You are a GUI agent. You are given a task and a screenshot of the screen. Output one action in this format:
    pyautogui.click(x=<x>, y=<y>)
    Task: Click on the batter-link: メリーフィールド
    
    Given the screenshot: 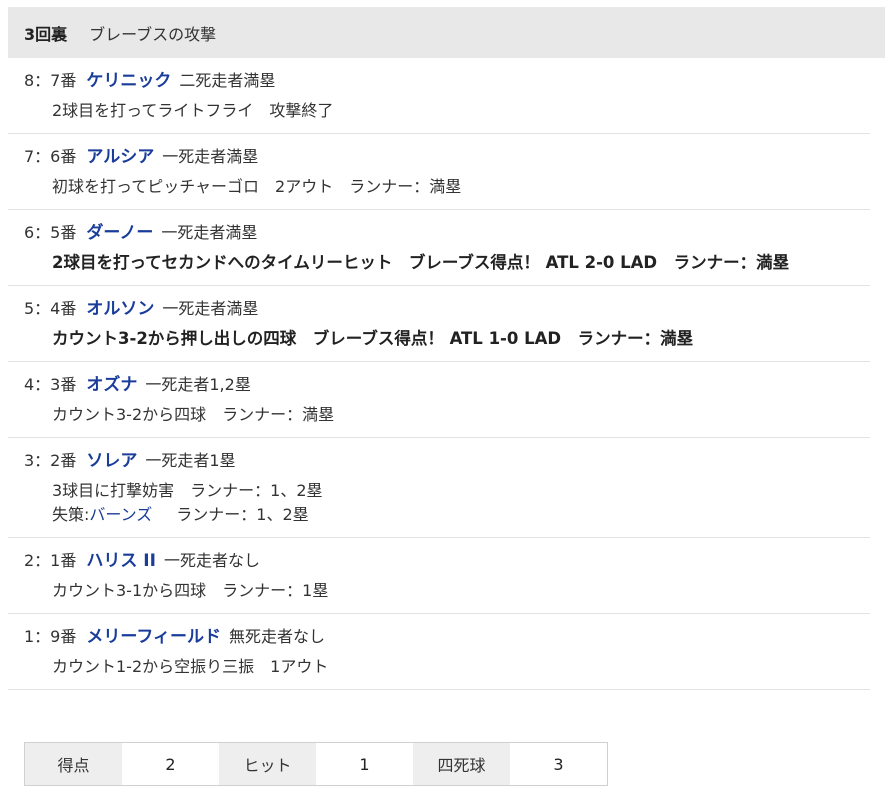 What is the action you would take?
    pyautogui.click(x=153, y=637)
    